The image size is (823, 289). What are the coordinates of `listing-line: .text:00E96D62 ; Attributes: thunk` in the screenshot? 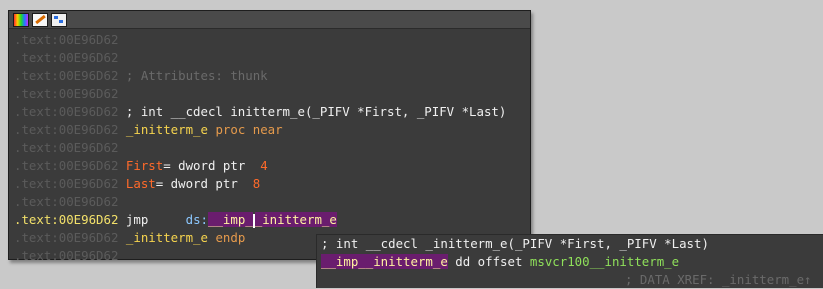 It's located at (272, 76).